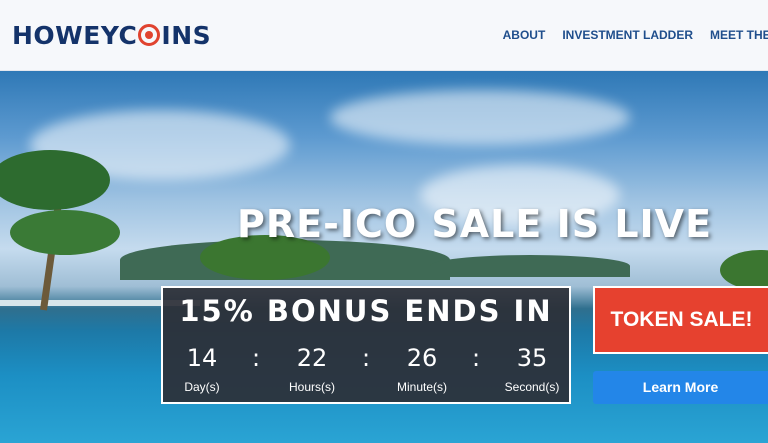 Image resolution: width=768 pixels, height=443 pixels. I want to click on logo-text-start: HOWEYC, so click(75, 35).